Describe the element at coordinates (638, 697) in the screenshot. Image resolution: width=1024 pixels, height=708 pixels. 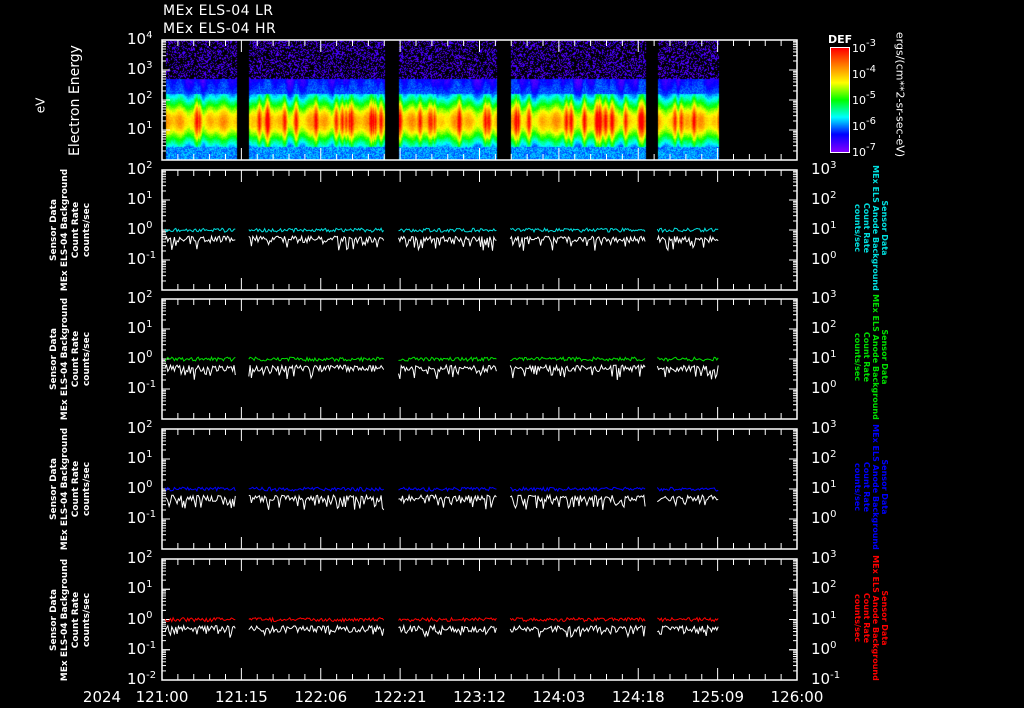
I see `x-tick-label: 124:18` at that location.